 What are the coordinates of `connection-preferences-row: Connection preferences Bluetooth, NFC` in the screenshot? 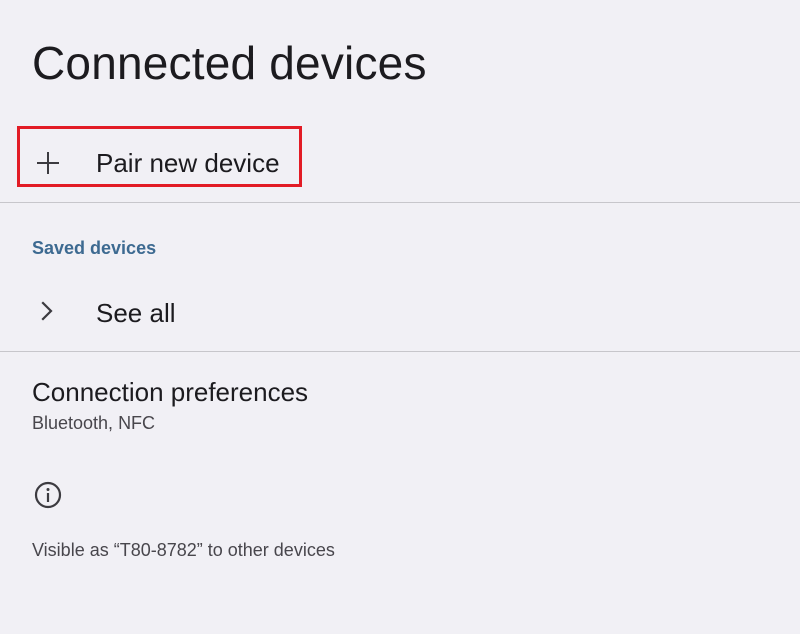 It's located at (400, 406).